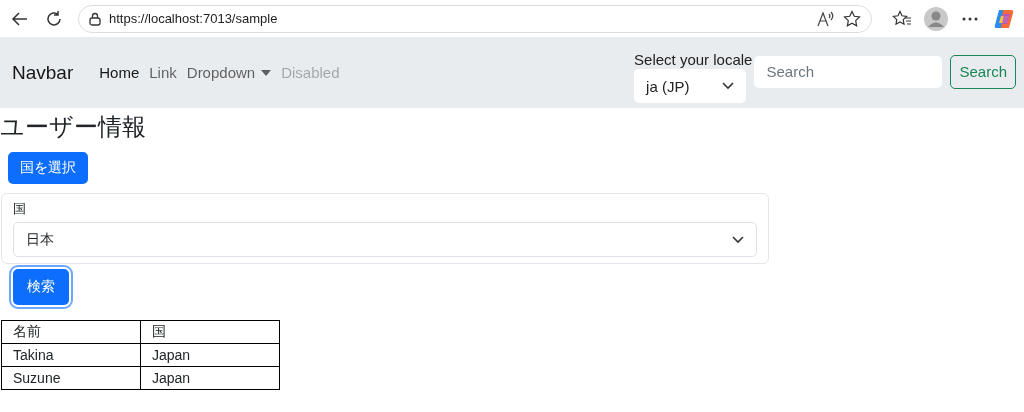  What do you see at coordinates (690, 86) in the screenshot?
I see `locale-select: ja (JP)` at bounding box center [690, 86].